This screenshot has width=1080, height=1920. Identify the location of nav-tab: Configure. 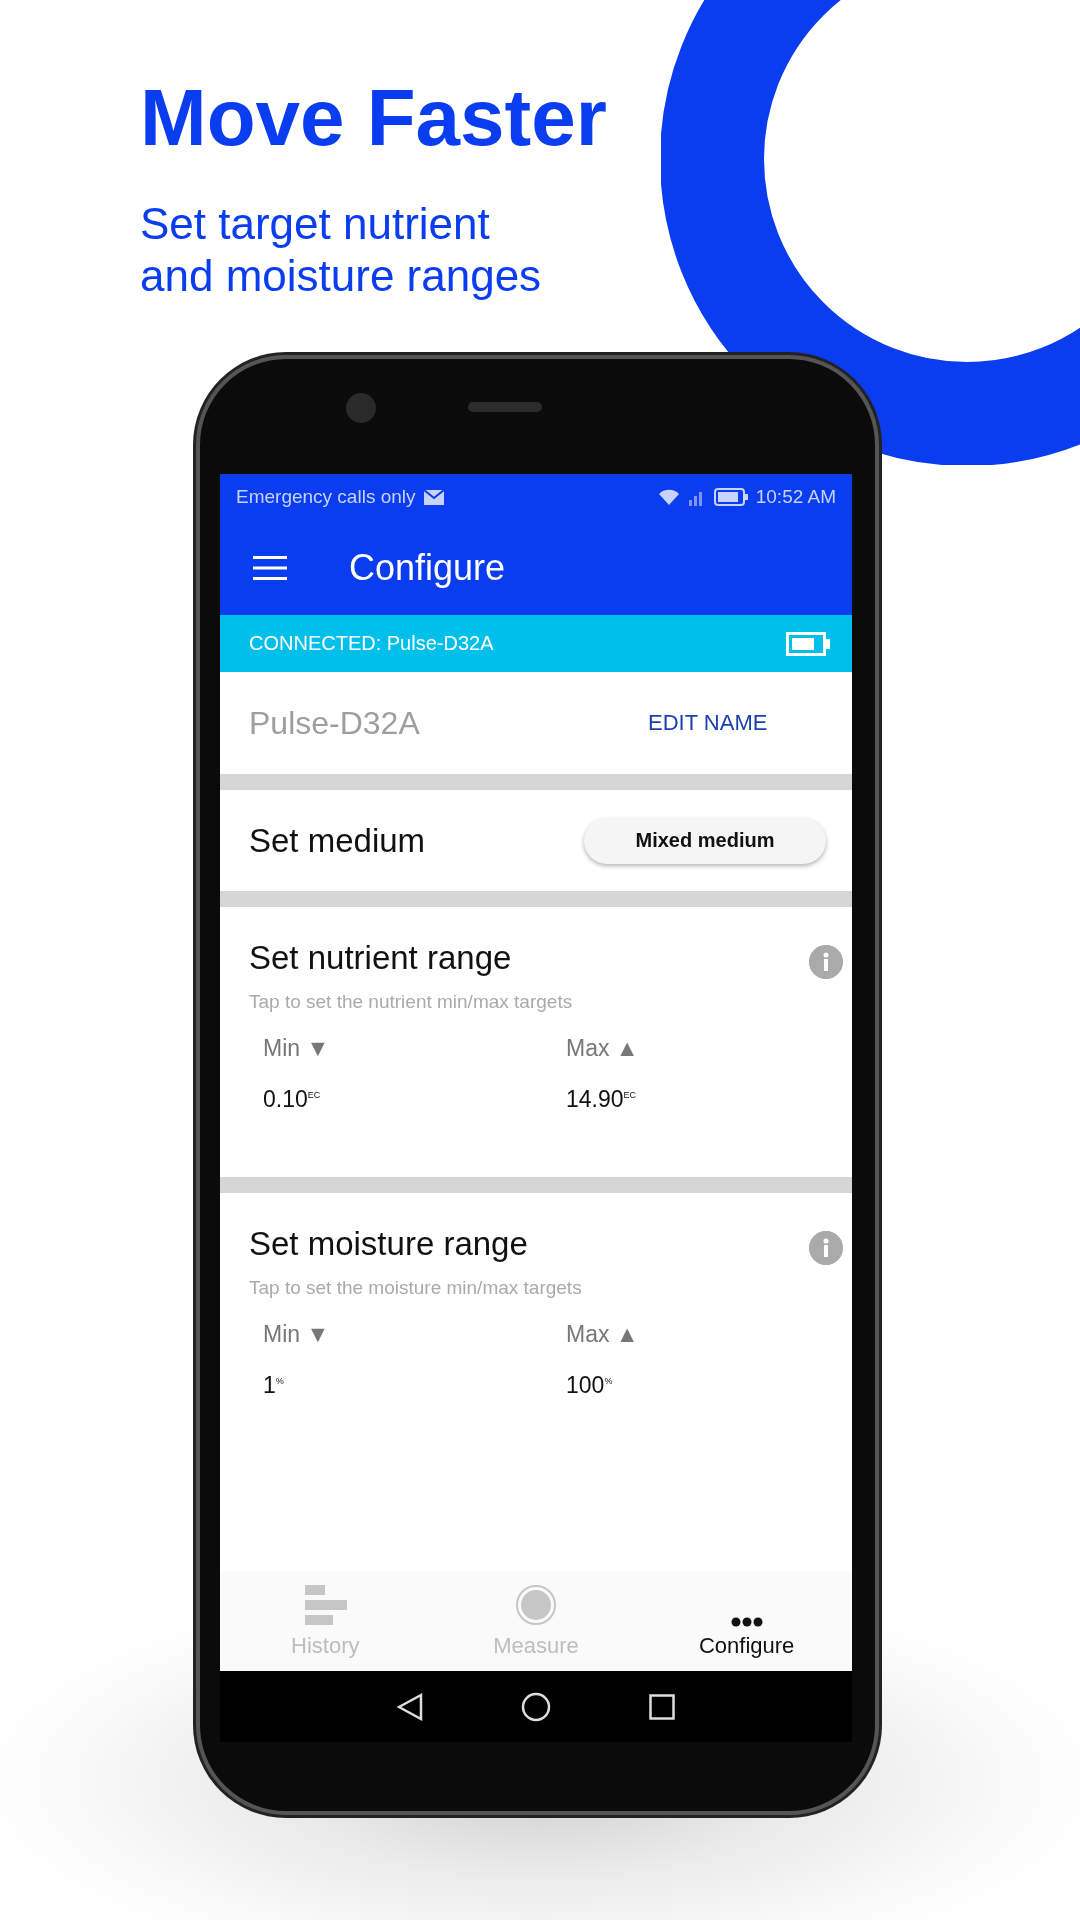
(746, 1621).